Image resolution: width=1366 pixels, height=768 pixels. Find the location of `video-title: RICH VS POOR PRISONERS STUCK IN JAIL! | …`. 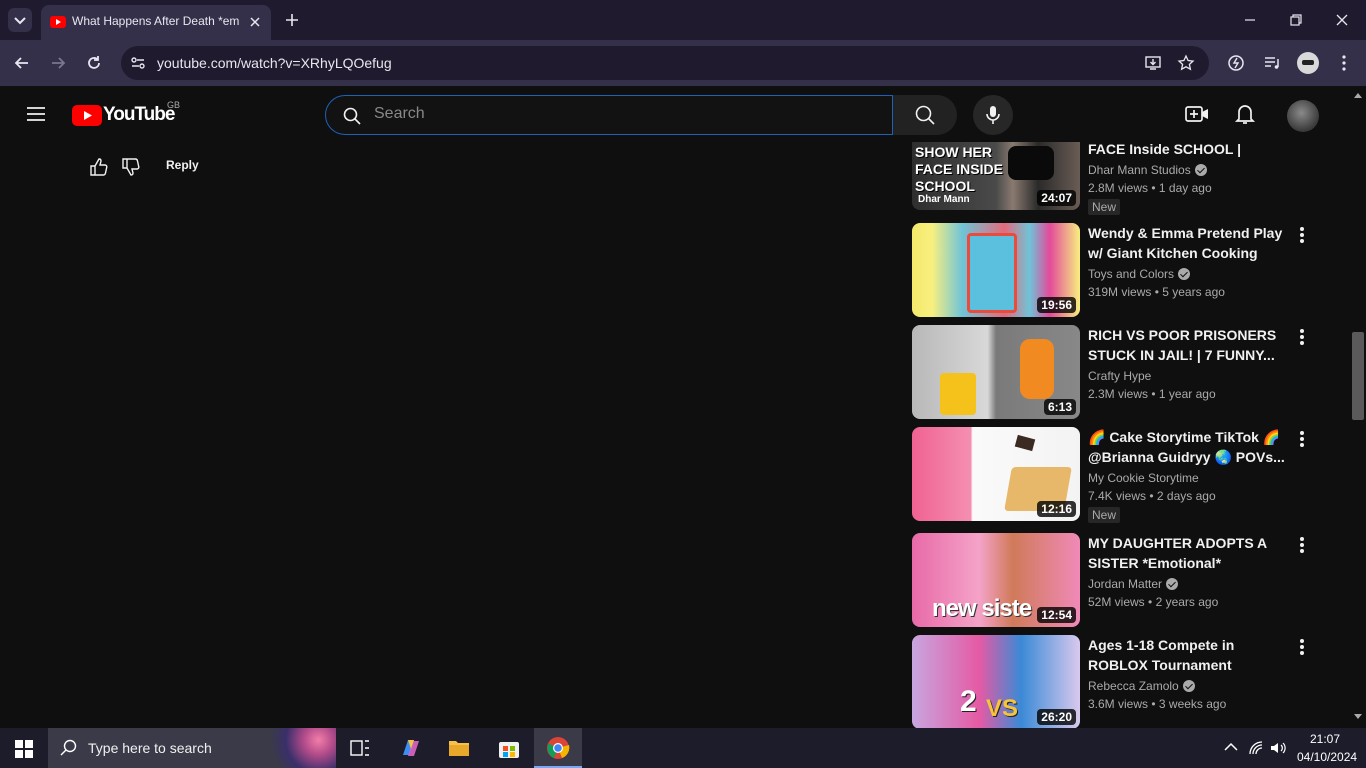

video-title: RICH VS POOR PRISONERS STUCK IN JAIL! | … is located at coordinates (1187, 345).